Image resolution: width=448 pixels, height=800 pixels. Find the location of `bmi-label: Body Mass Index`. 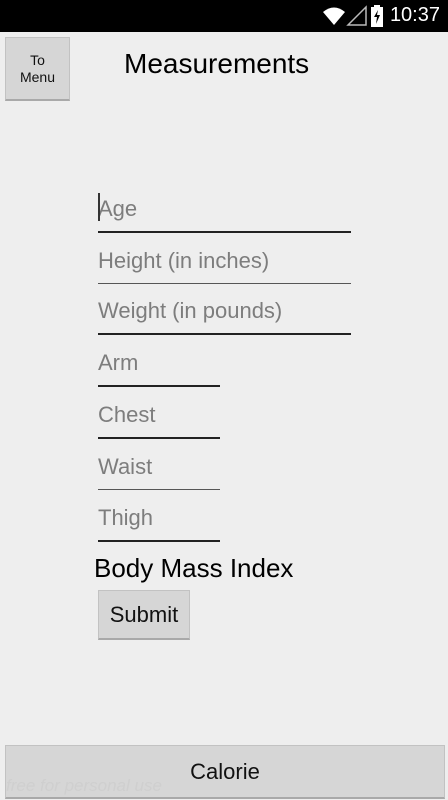

bmi-label: Body Mass Index is located at coordinates (194, 568).